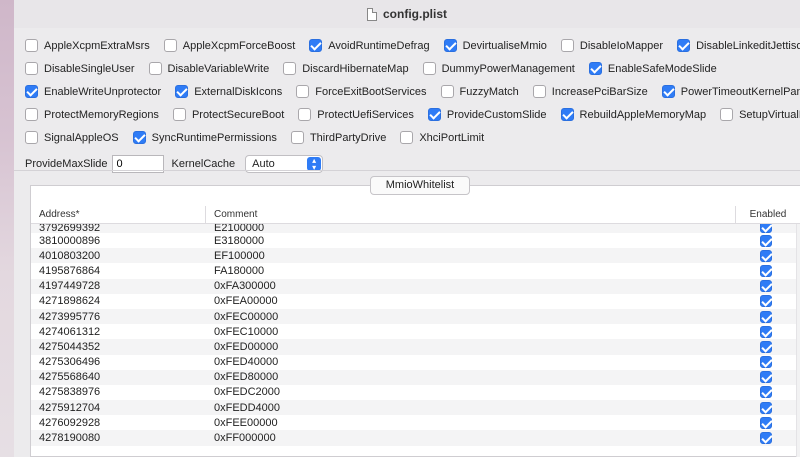  What do you see at coordinates (118, 228) in the screenshot?
I see `address-cell: 3792699392` at bounding box center [118, 228].